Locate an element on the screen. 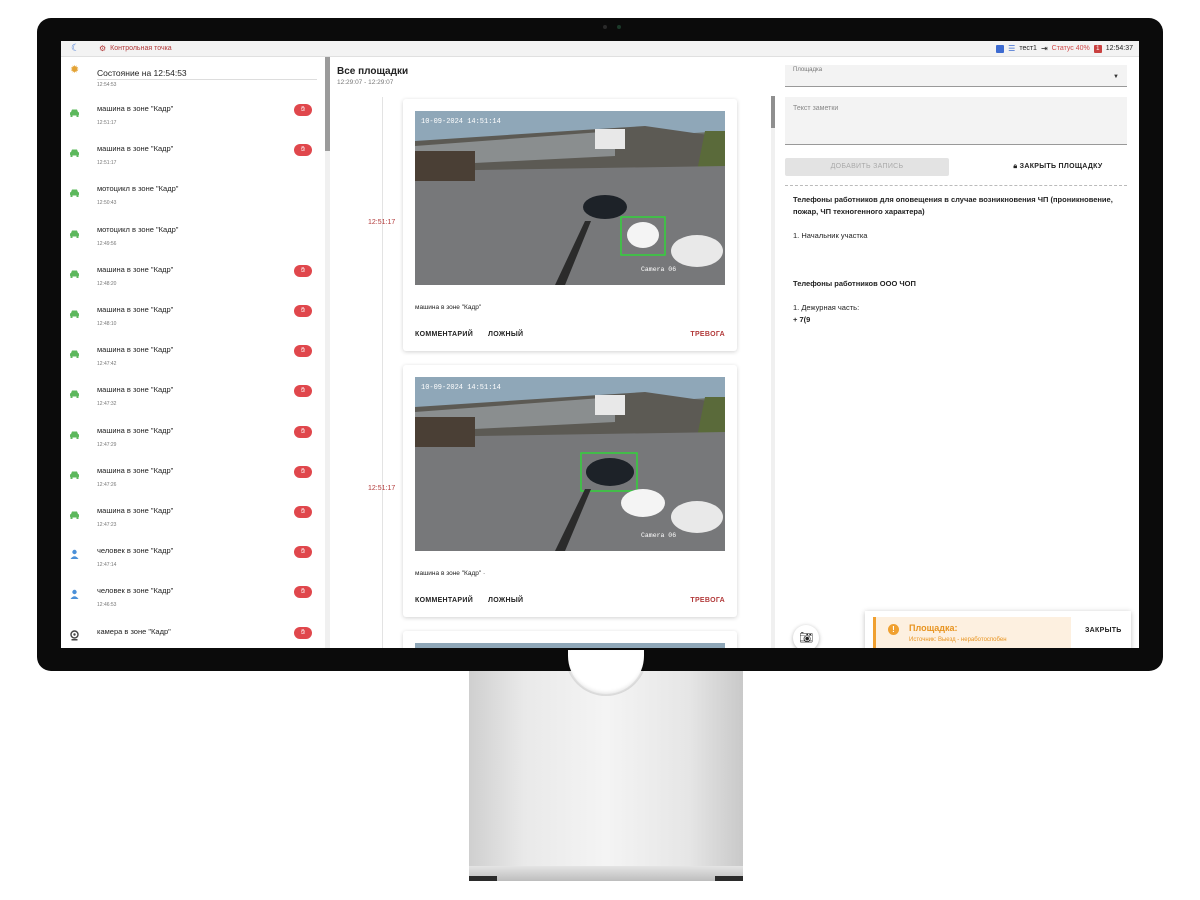 This screenshot has height=900, width=1200. logout-icon: ⇥ is located at coordinates (1044, 48).